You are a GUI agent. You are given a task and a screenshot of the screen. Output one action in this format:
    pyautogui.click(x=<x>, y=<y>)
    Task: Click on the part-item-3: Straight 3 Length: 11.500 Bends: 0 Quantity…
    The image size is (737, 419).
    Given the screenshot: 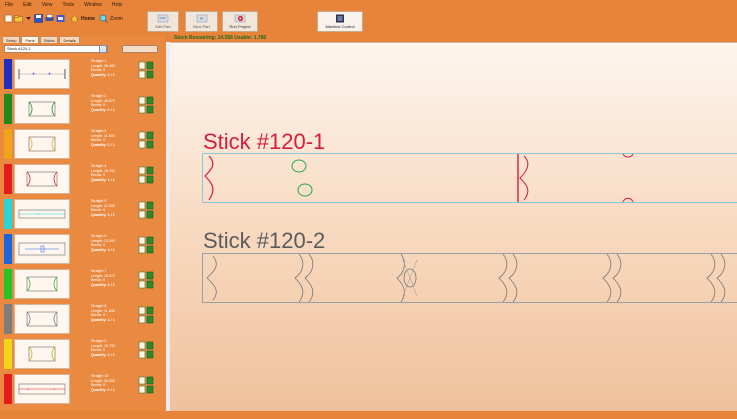 What is the action you would take?
    pyautogui.click(x=82, y=144)
    